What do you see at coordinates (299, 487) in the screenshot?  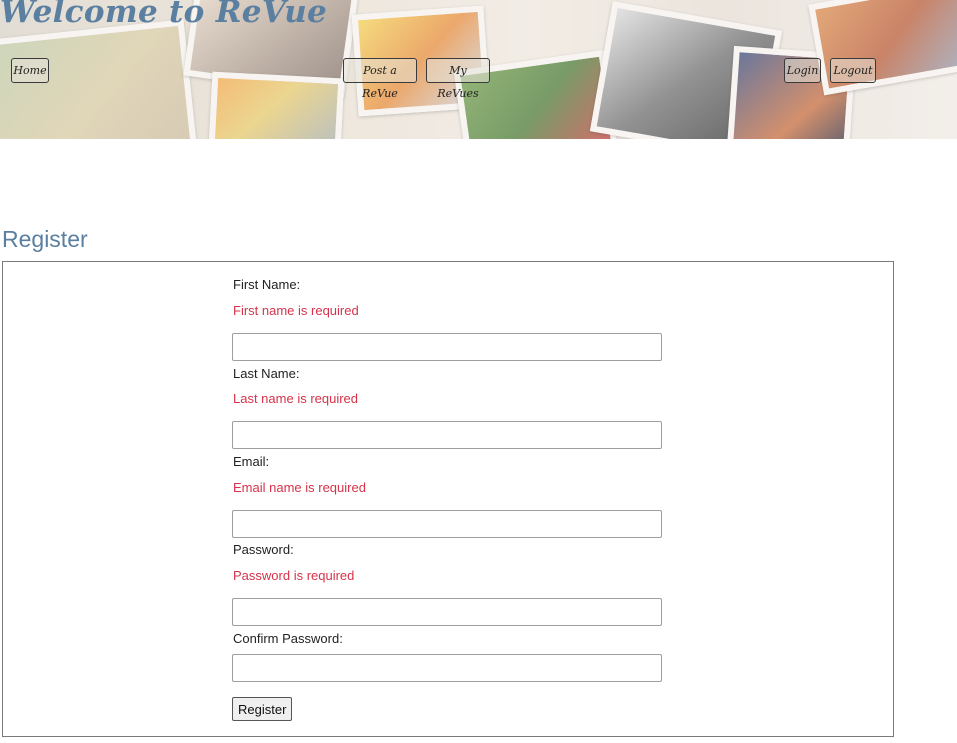 I see `email-error: Email name is required` at bounding box center [299, 487].